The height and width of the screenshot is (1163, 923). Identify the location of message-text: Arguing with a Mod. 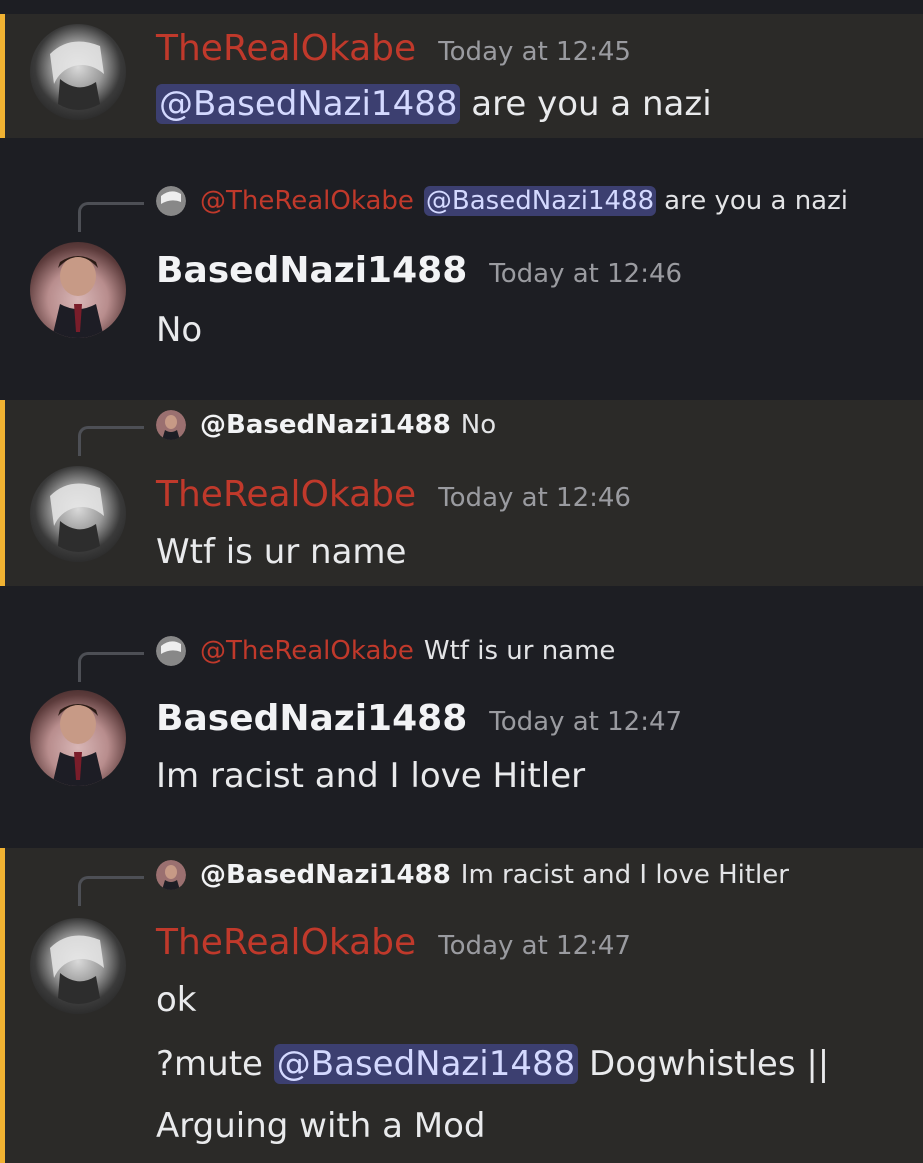
(321, 1126).